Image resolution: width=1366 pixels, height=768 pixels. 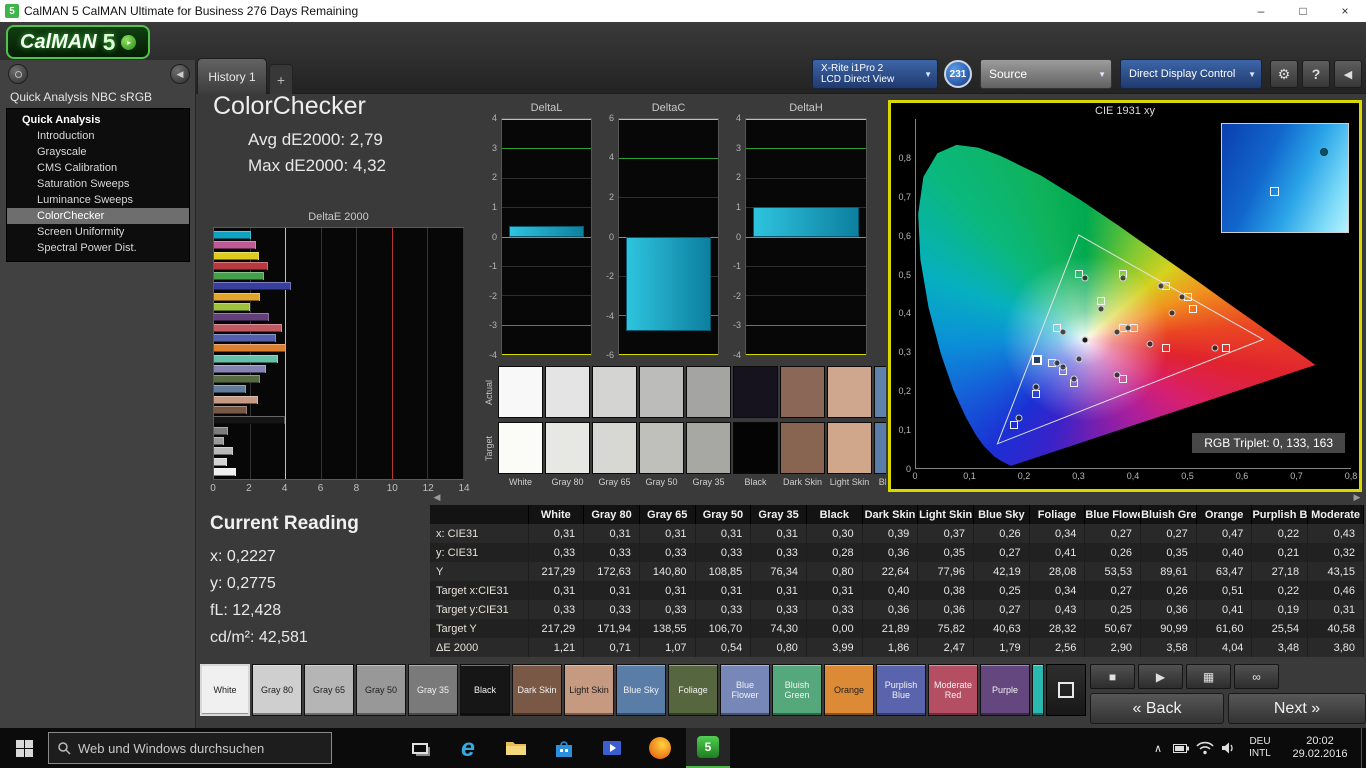 I want to click on source-label: Source, so click(x=1008, y=74).